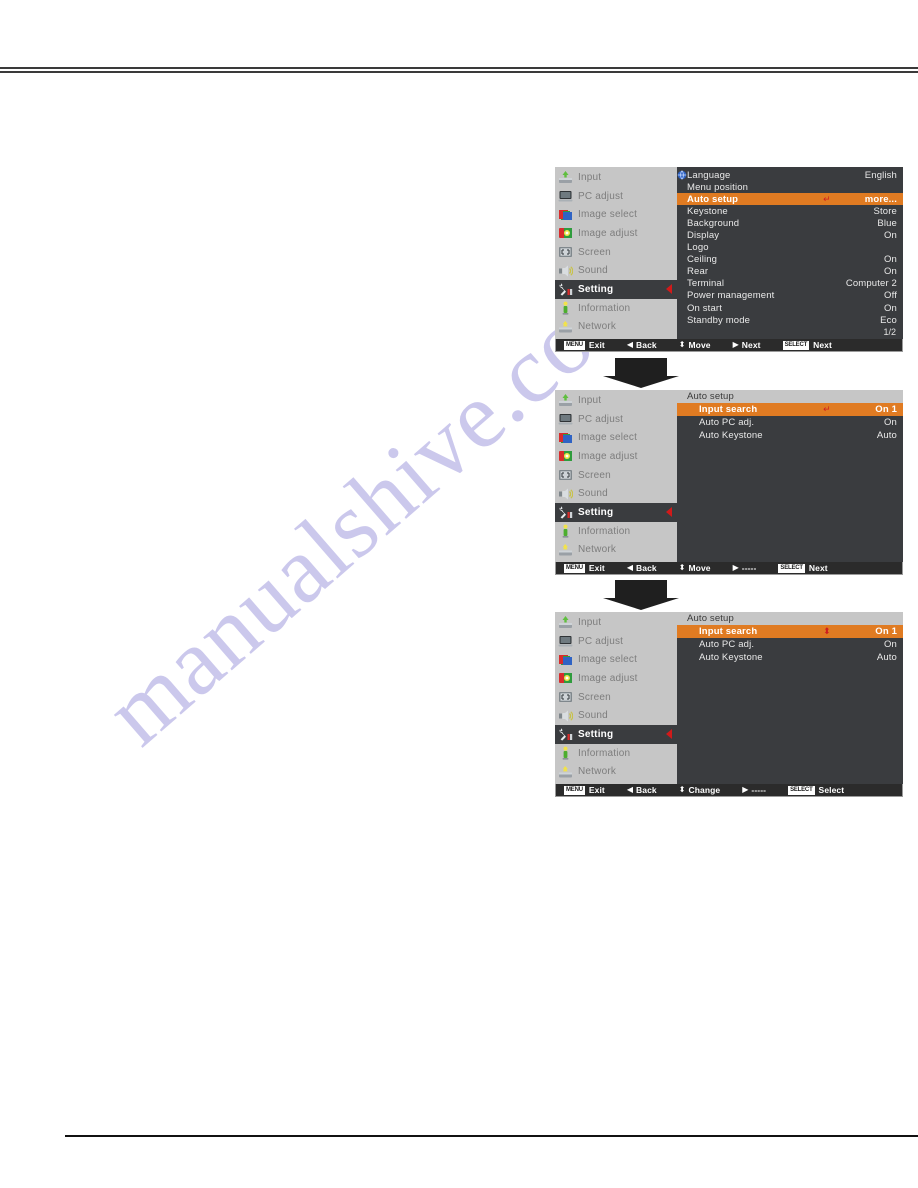  What do you see at coordinates (786, 409) in the screenshot?
I see `menu-row-input-search: Input search ↵ On 1` at bounding box center [786, 409].